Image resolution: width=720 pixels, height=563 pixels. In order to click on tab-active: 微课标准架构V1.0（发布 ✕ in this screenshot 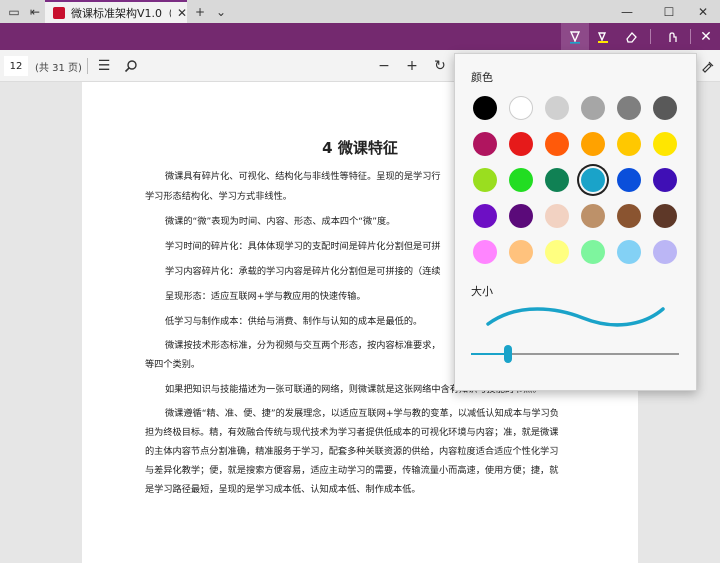, I will do `click(116, 11)`.